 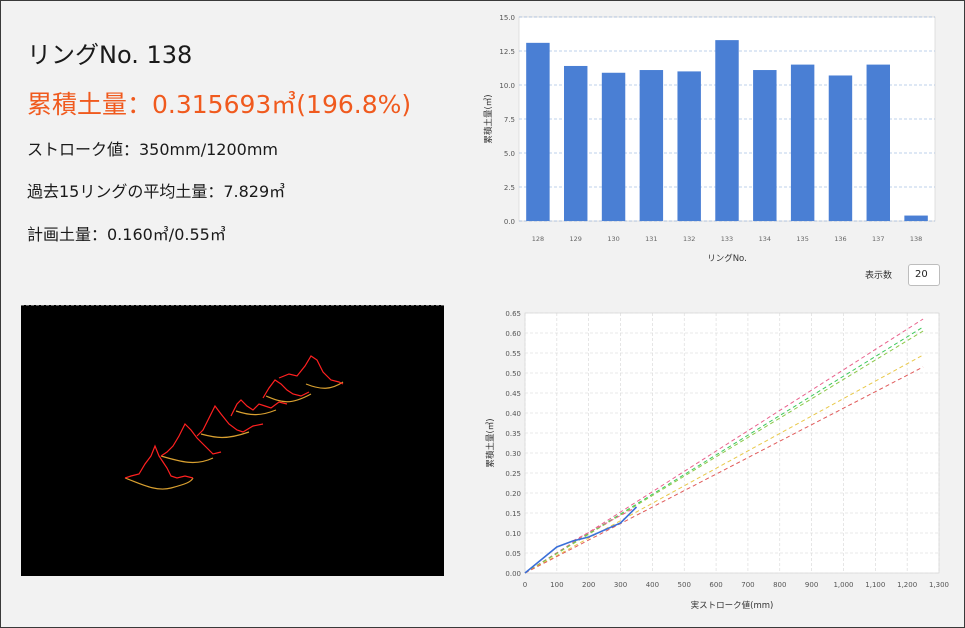 What do you see at coordinates (152, 149) in the screenshot?
I see `stroke-value: ストローク値：350mm/1200mm` at bounding box center [152, 149].